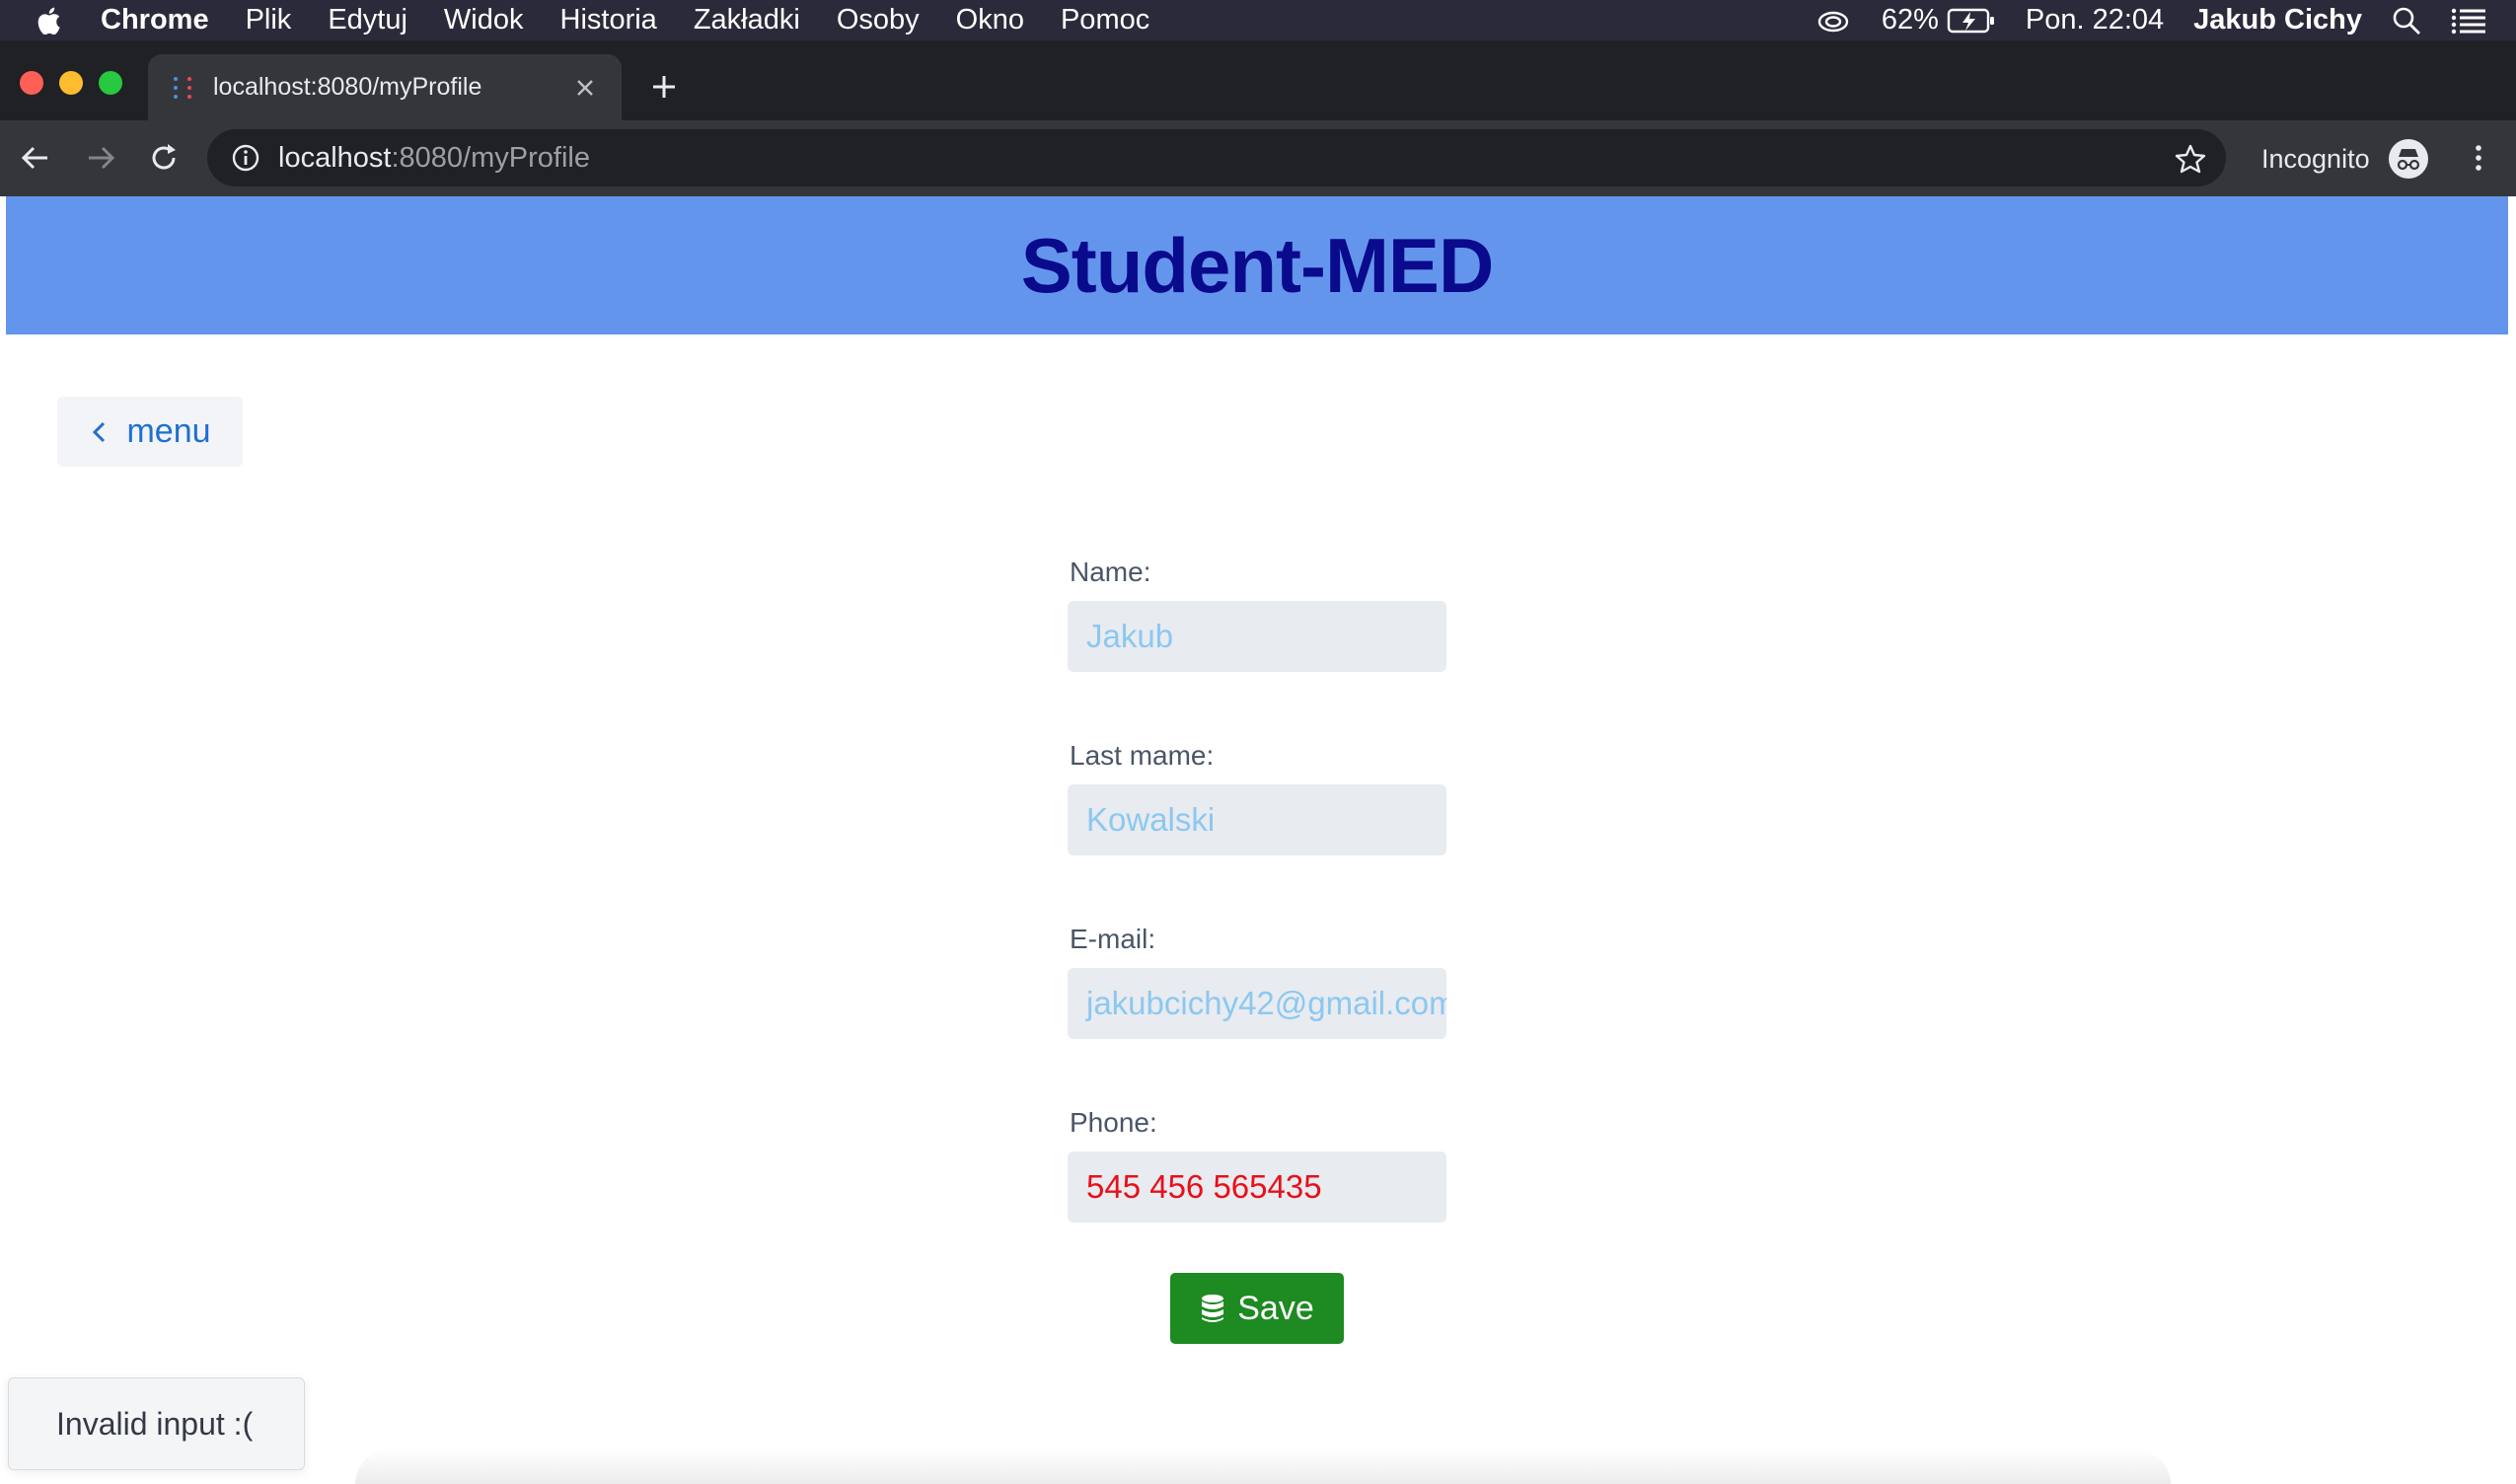 The width and height of the screenshot is (2516, 1484). Describe the element at coordinates (1113, 939) in the screenshot. I see `email-label: E-mail:` at that location.